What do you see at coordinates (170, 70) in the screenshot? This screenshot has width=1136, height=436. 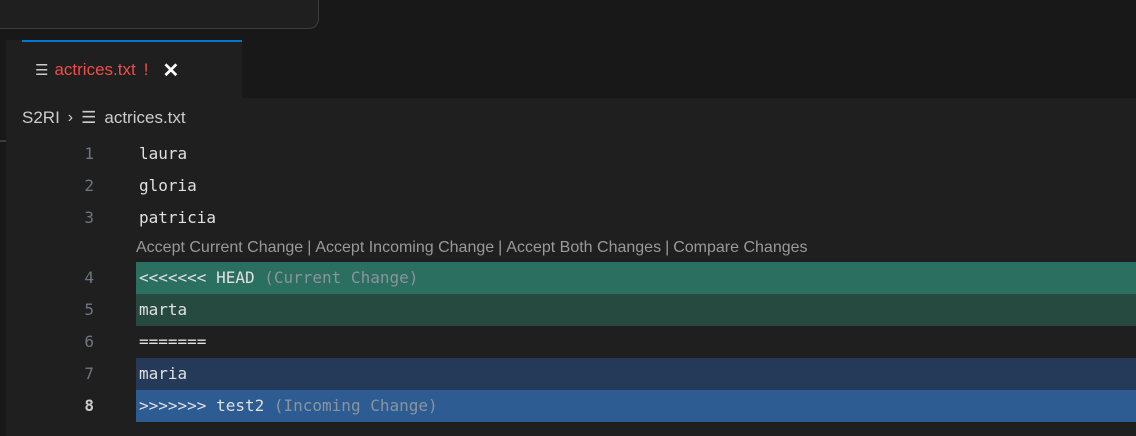 I see `close-icon: ✕` at bounding box center [170, 70].